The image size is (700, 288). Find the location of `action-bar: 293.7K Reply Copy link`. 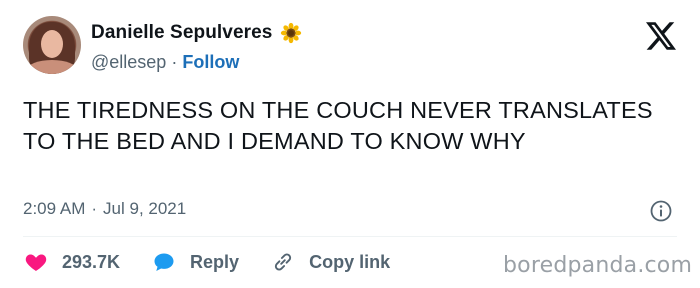

action-bar: 293.7K Reply Copy link is located at coordinates (223, 262).